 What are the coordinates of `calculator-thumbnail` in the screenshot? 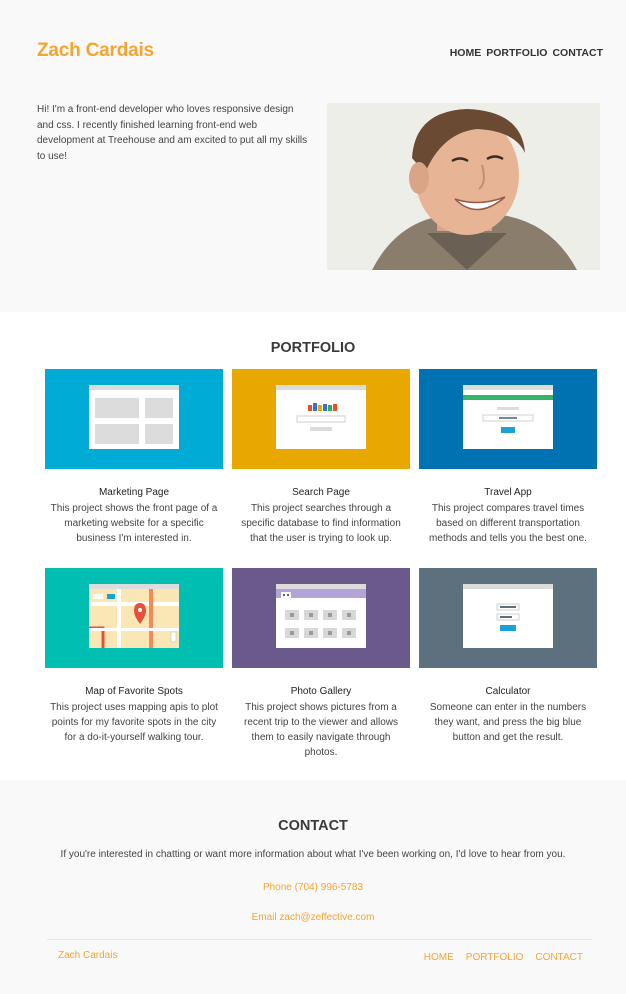 It's located at (508, 618).